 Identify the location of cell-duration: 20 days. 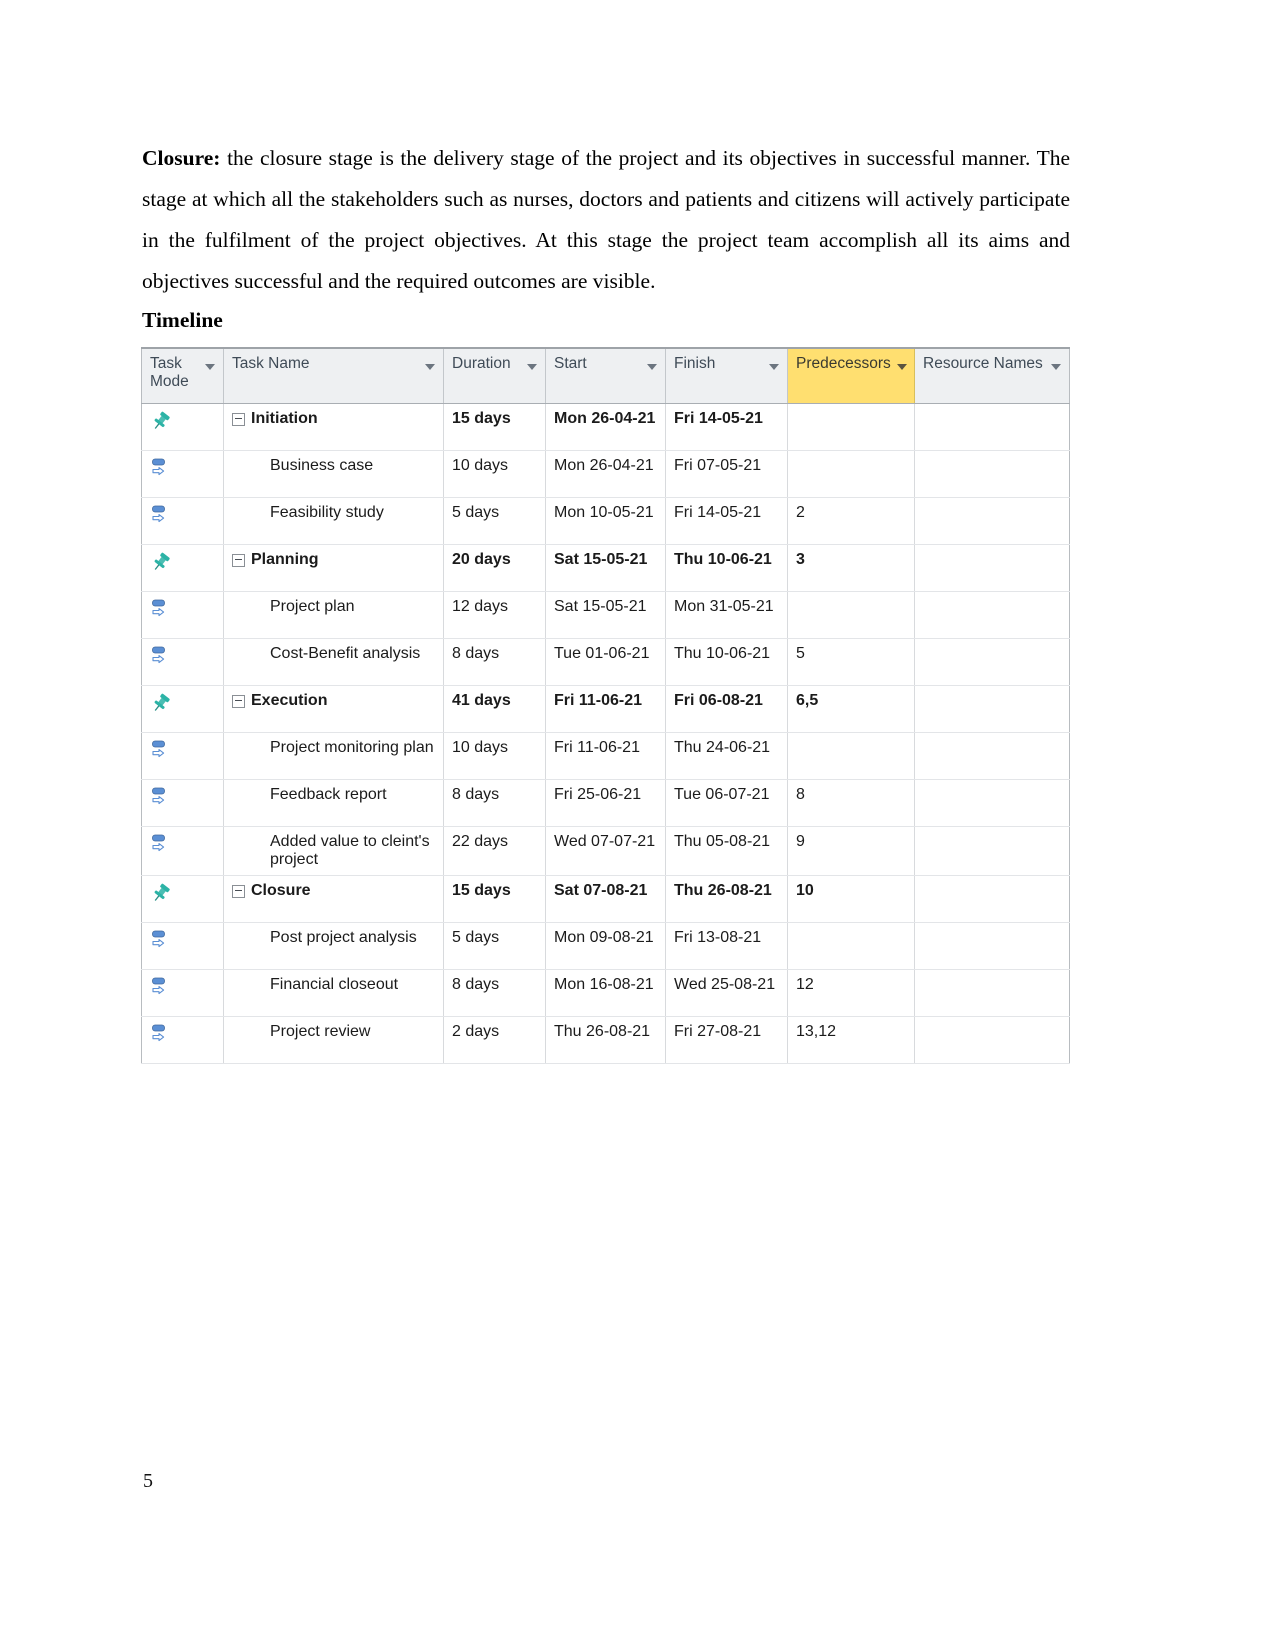
(494, 568).